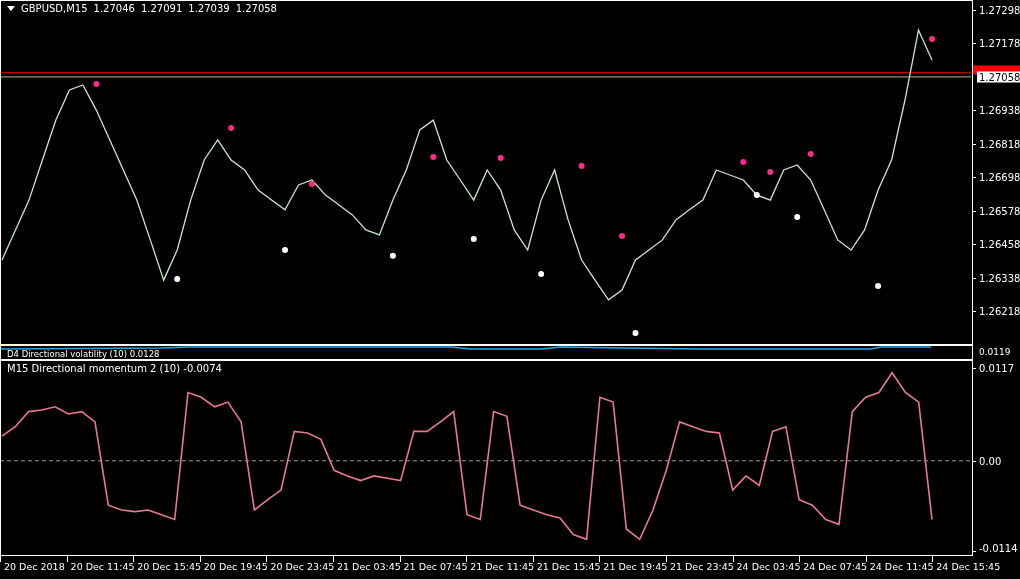 The image size is (1020, 579). Describe the element at coordinates (435, 566) in the screenshot. I see `time-axis-label: 21 Dec 07:45` at that location.